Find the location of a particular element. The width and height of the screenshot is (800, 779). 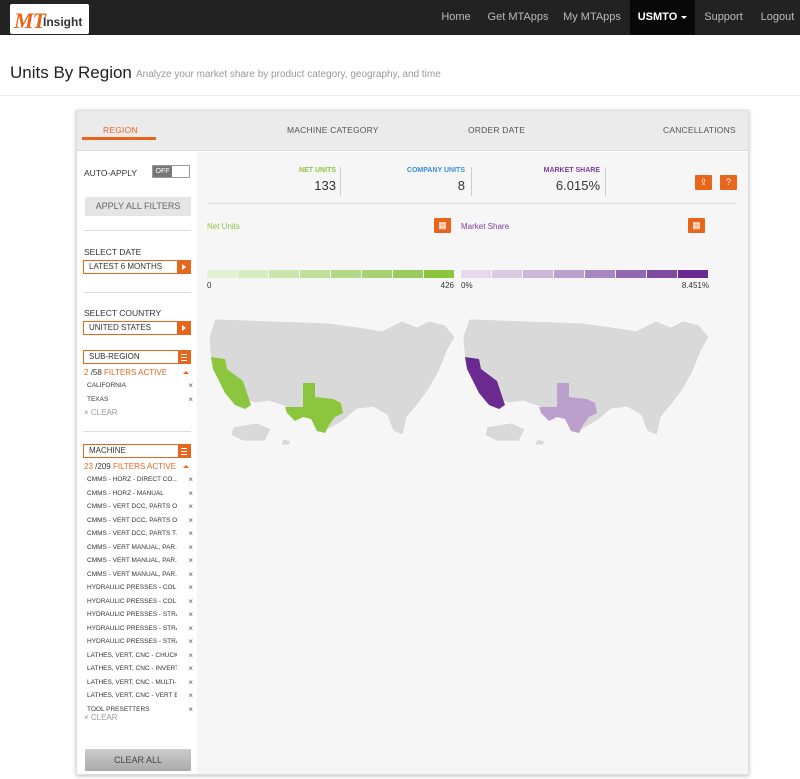

net-units-map is located at coordinates (332, 382).